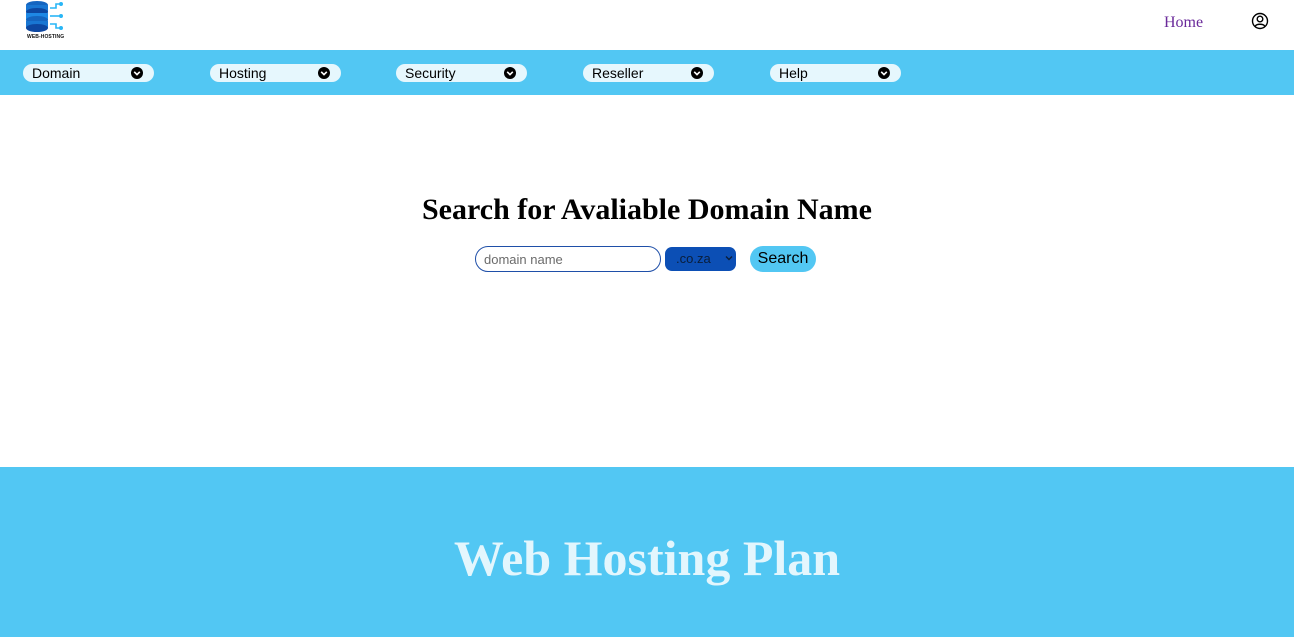  I want to click on nav-item-label: Domain, so click(56, 73).